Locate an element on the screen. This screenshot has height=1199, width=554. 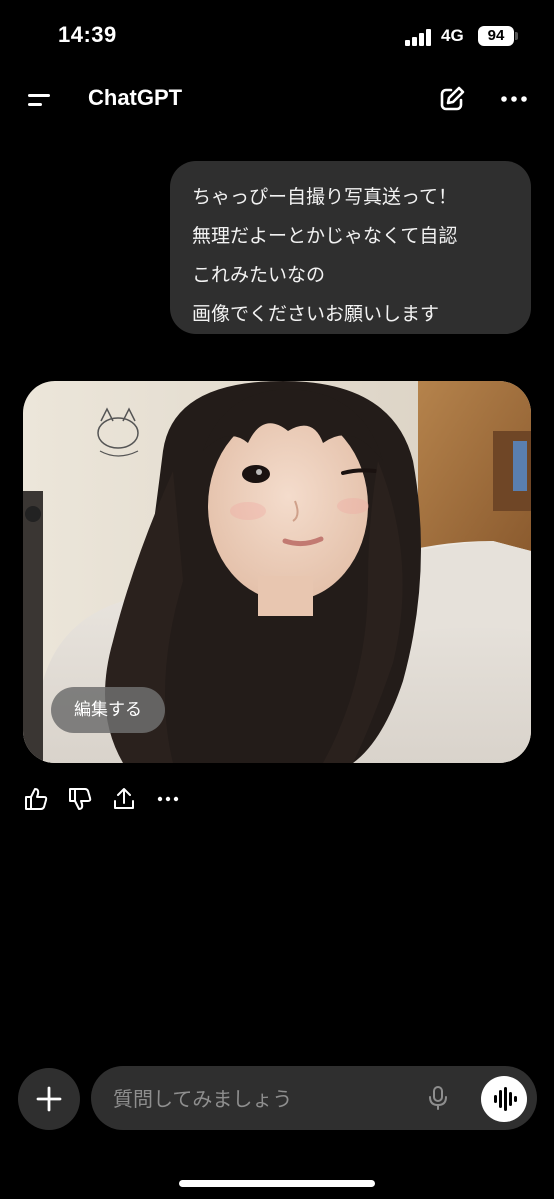
waveform-icon is located at coordinates (505, 1099).